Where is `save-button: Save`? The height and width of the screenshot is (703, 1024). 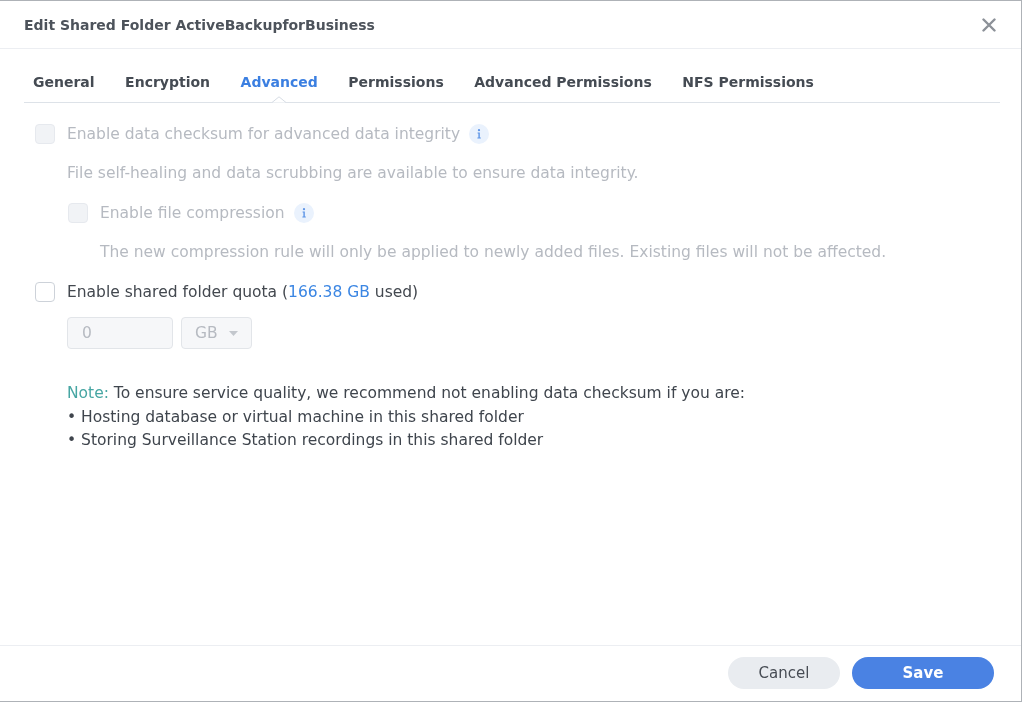 save-button: Save is located at coordinates (923, 673).